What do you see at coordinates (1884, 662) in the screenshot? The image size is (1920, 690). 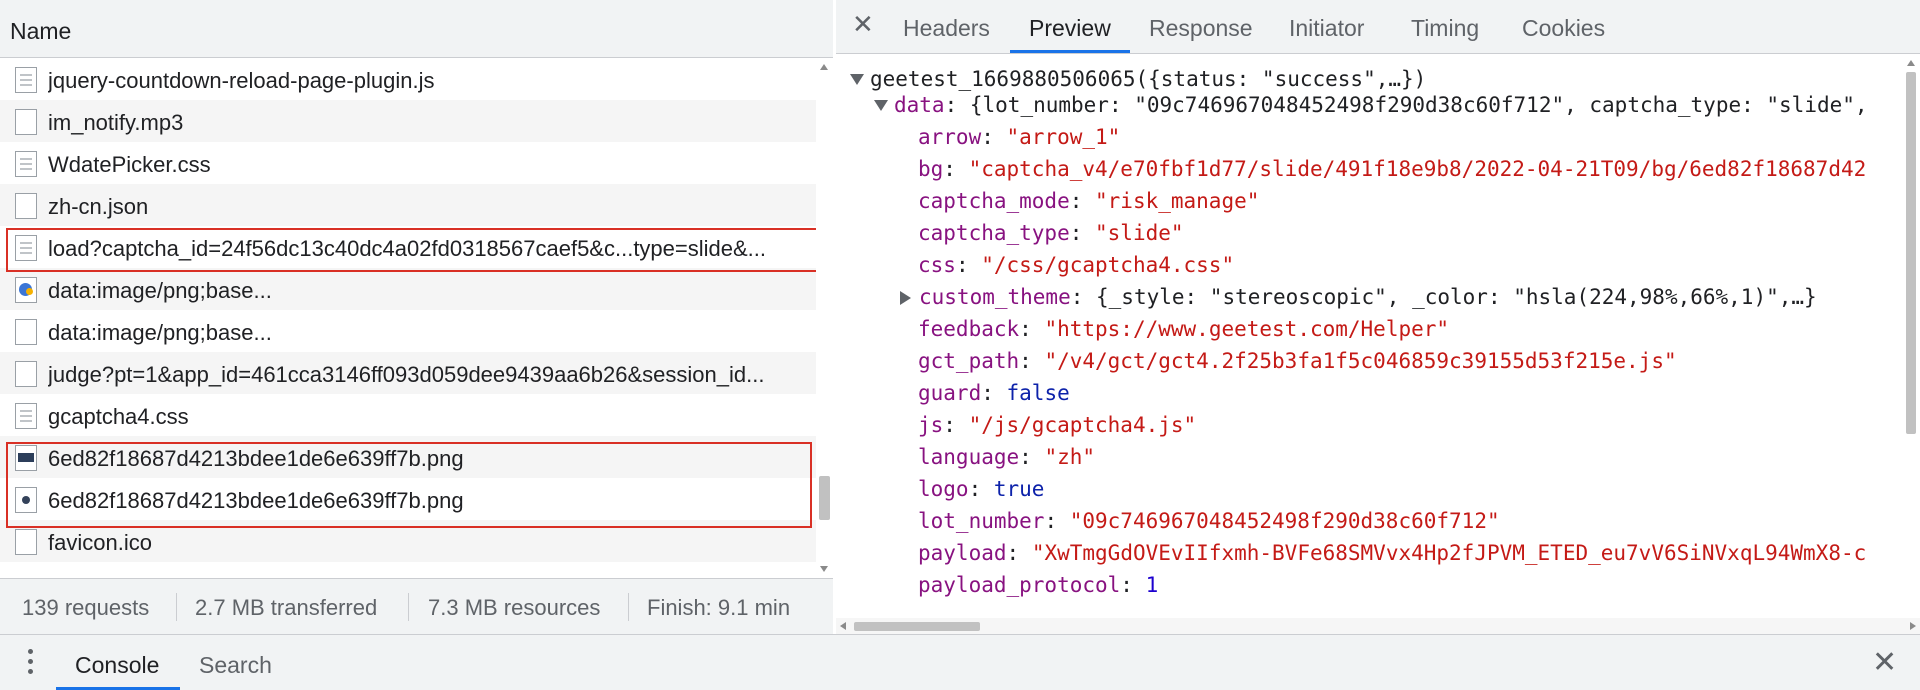 I see `close-drawer-icon: ✕` at bounding box center [1884, 662].